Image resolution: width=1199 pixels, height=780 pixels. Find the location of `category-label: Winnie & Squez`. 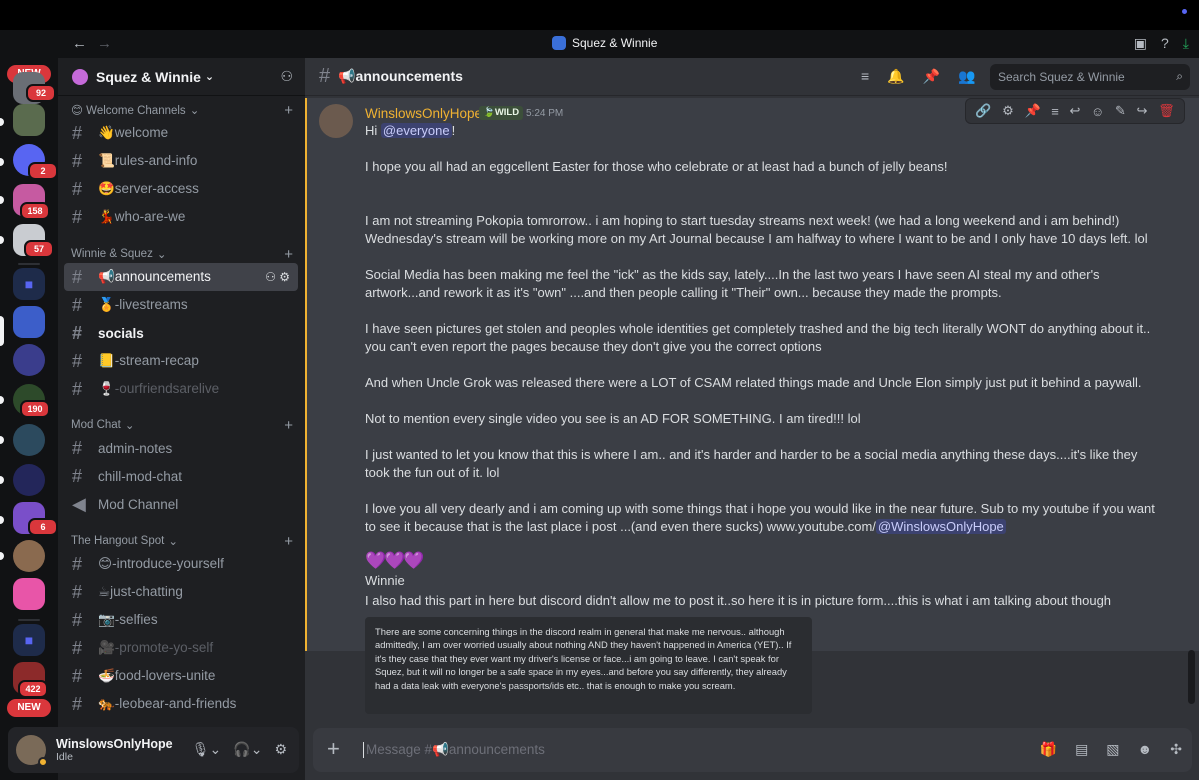

category-label: Winnie & Squez is located at coordinates (112, 254).